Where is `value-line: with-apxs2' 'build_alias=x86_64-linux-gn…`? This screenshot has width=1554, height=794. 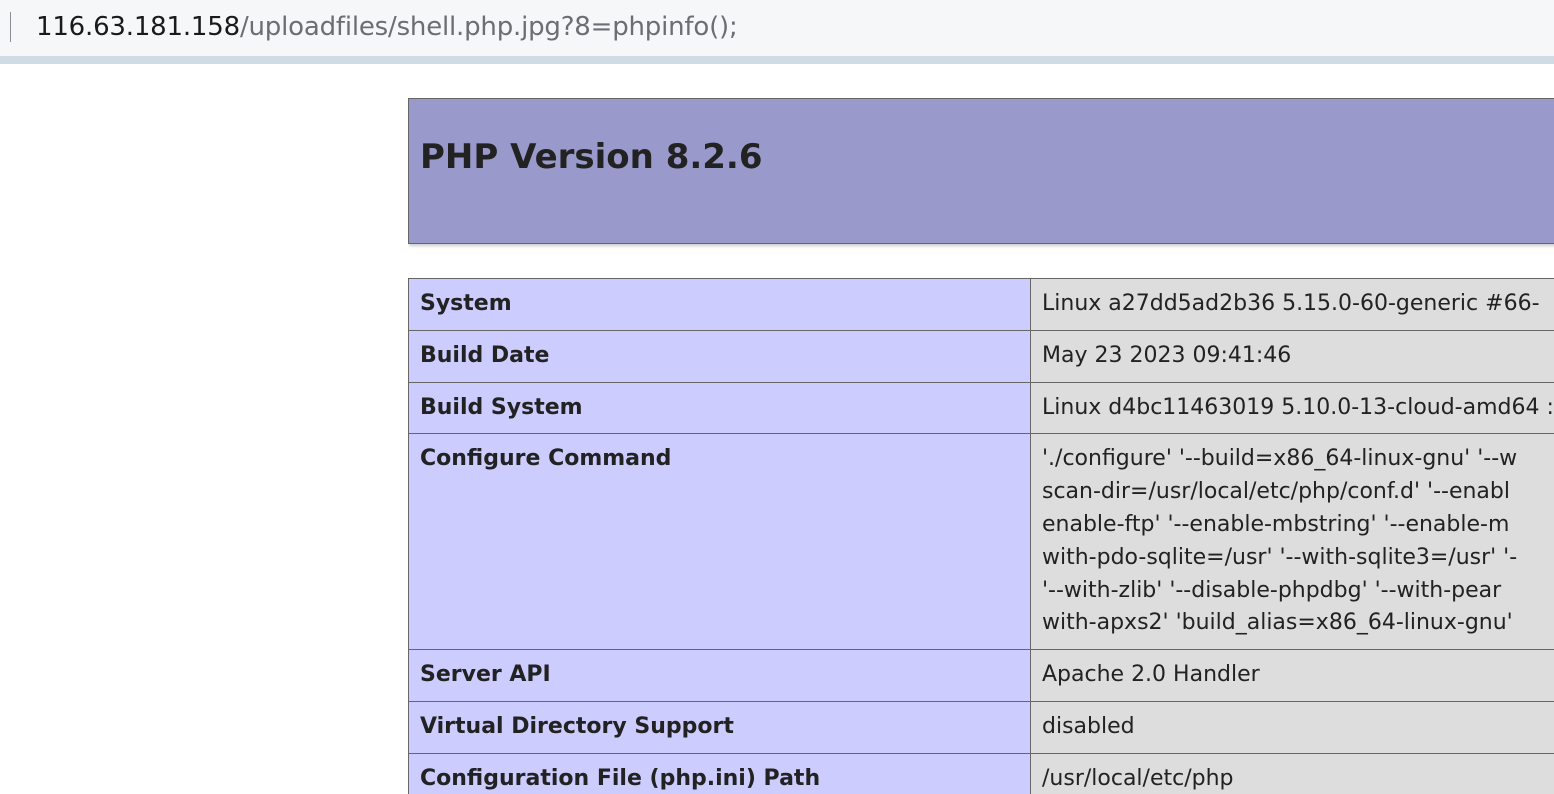 value-line: with-apxs2' 'build_alias=x86_64-linux-gn… is located at coordinates (1277, 623).